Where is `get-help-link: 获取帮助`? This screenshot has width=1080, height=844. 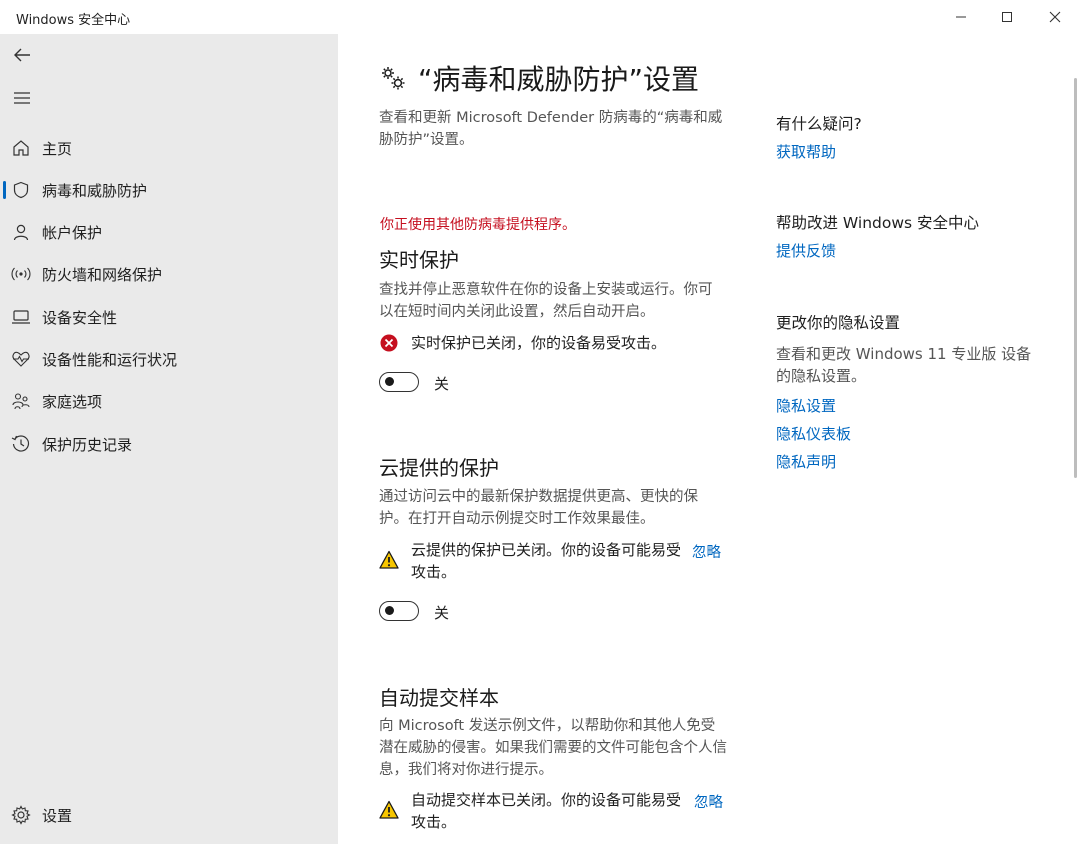
get-help-link: 获取帮助 is located at coordinates (806, 151).